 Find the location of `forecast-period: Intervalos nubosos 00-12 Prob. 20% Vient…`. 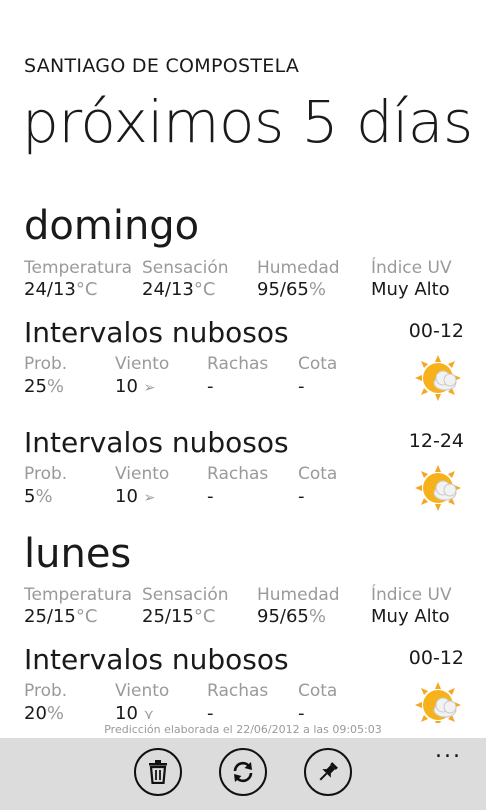

forecast-period: Intervalos nubosos 00-12 Prob. 20% Vient… is located at coordinates (244, 683).